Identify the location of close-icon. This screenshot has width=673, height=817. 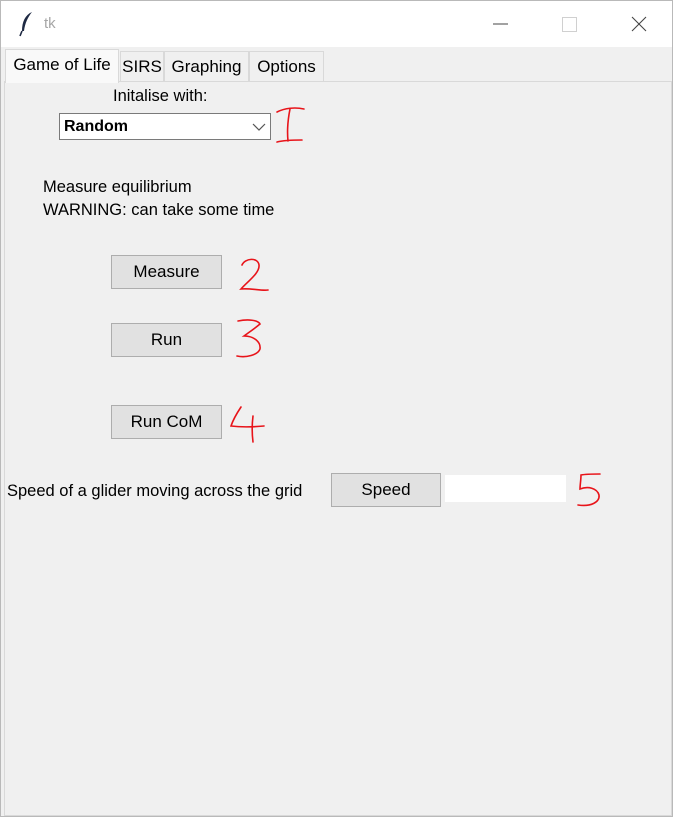
(639, 24).